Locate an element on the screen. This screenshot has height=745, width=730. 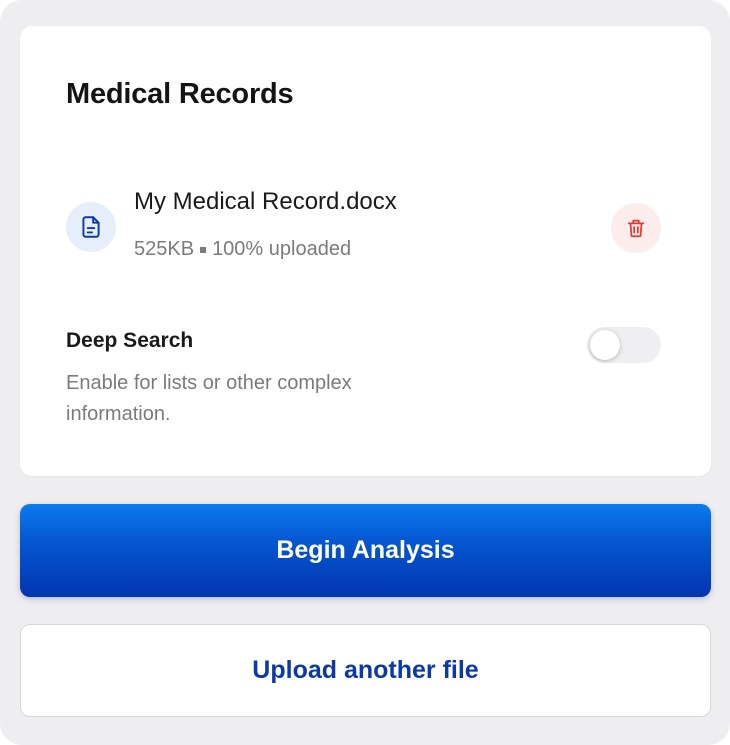
upload-status: 100% uploaded is located at coordinates (282, 249).